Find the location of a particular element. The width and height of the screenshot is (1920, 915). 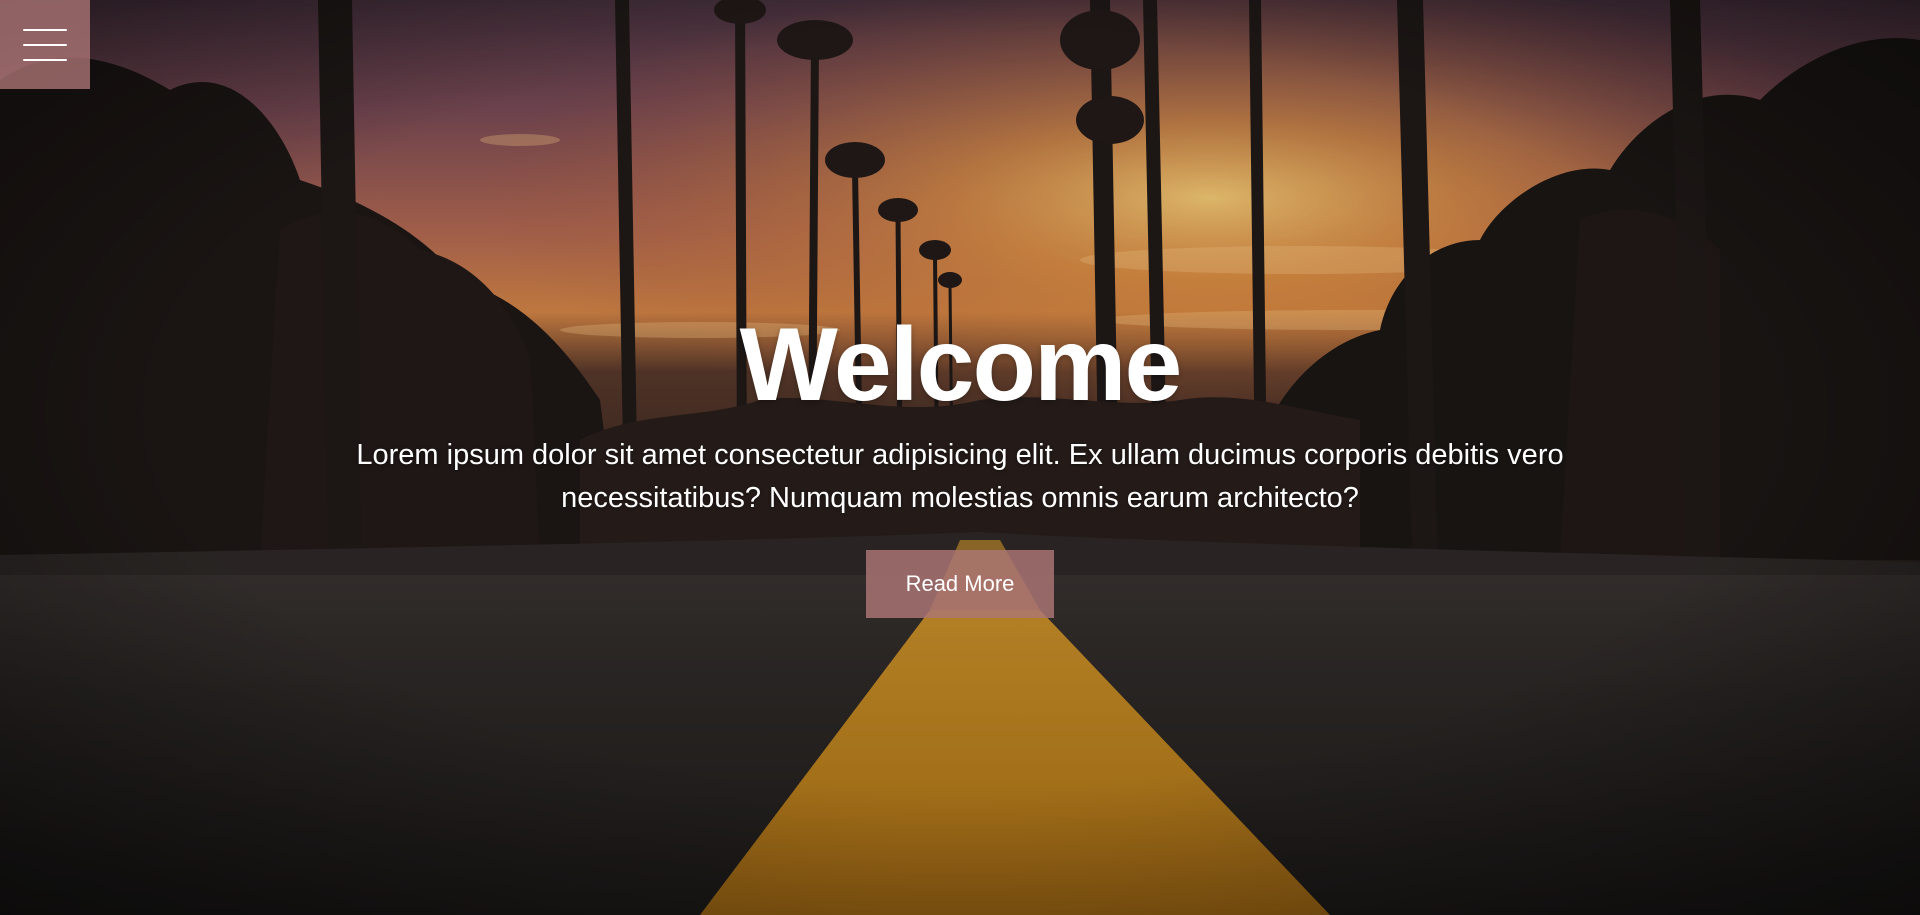

menu-button is located at coordinates (45, 44).